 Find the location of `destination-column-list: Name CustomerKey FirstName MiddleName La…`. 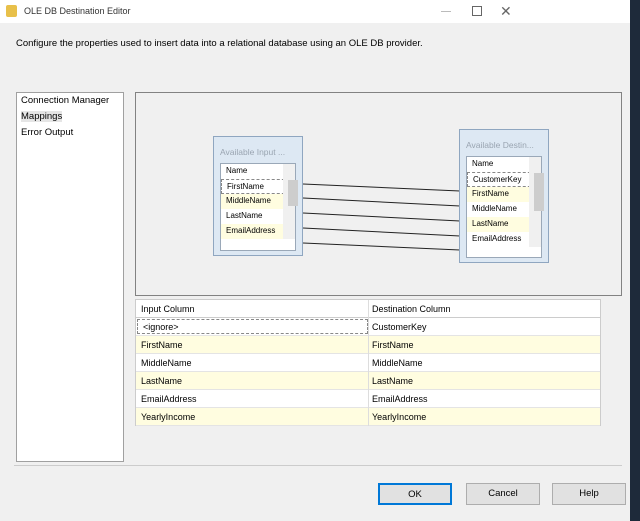

destination-column-list: Name CustomerKey FirstName MiddleName La… is located at coordinates (505, 207).